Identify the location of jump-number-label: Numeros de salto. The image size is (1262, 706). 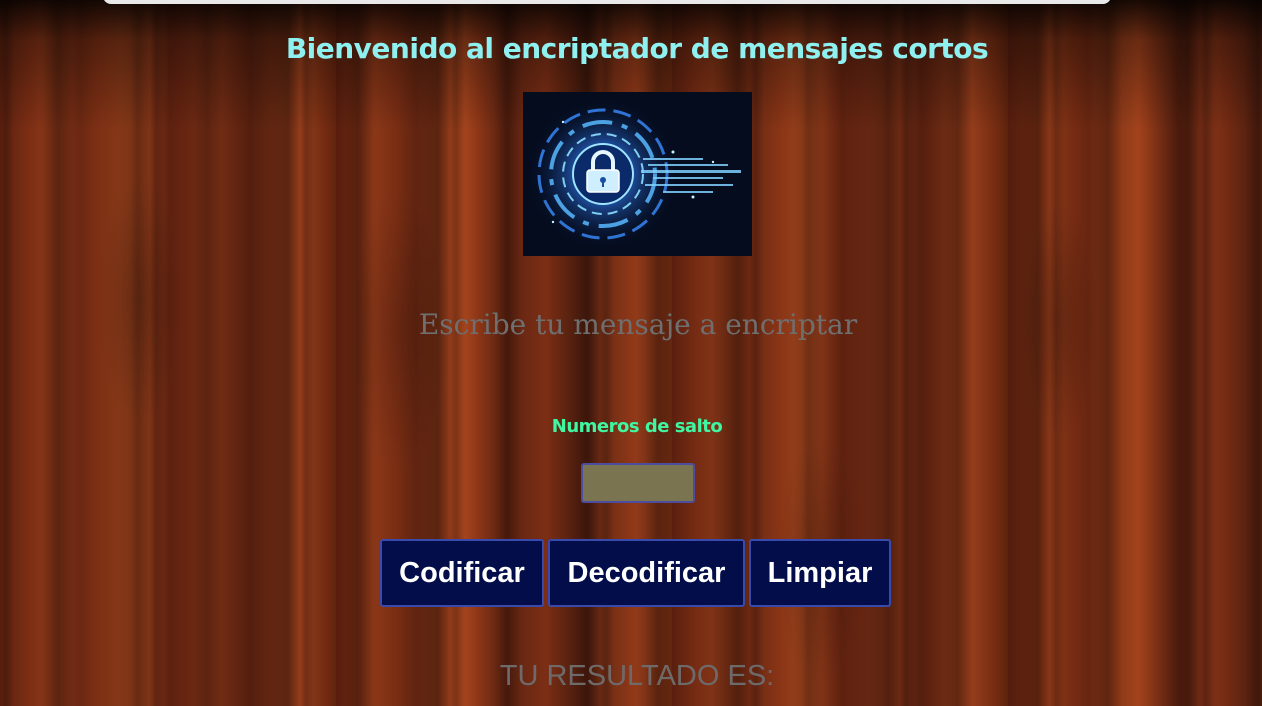
(637, 426).